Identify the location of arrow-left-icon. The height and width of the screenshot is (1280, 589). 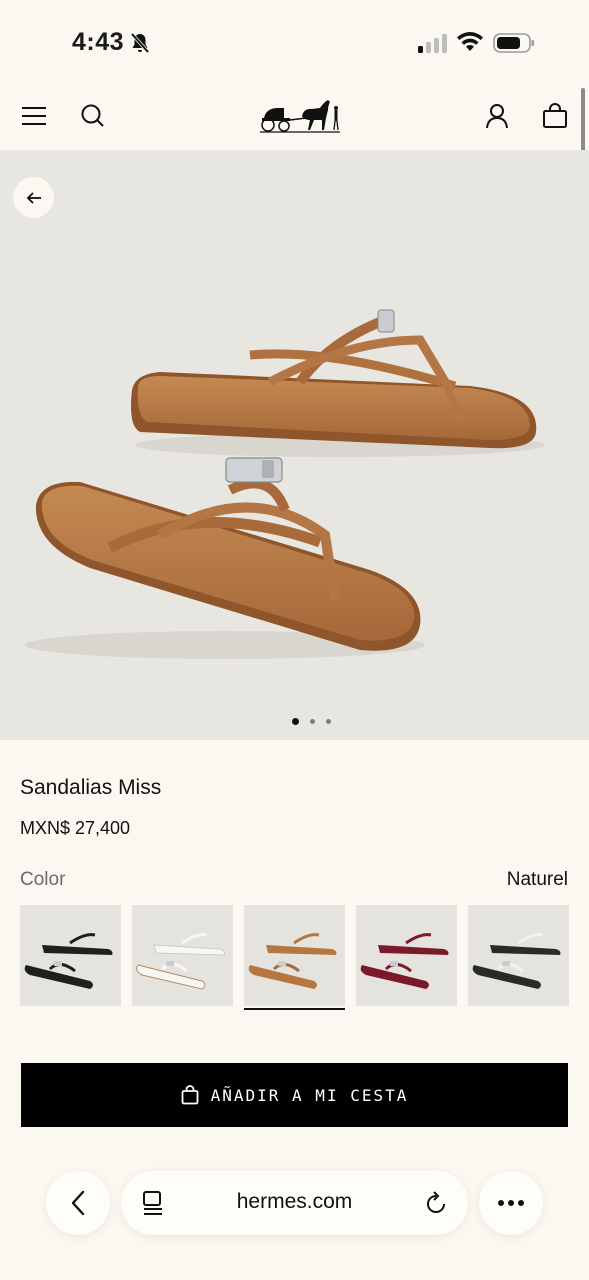
(33, 197).